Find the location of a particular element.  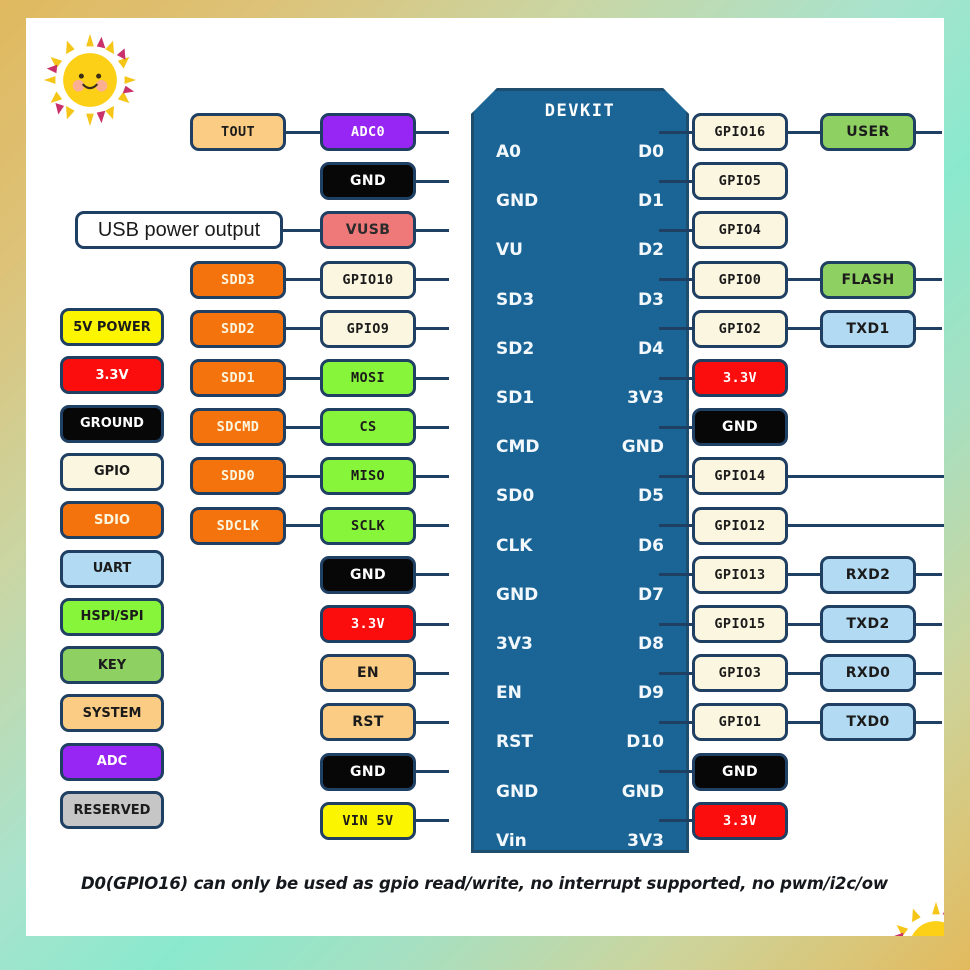

pinbox-user: USER is located at coordinates (868, 132).